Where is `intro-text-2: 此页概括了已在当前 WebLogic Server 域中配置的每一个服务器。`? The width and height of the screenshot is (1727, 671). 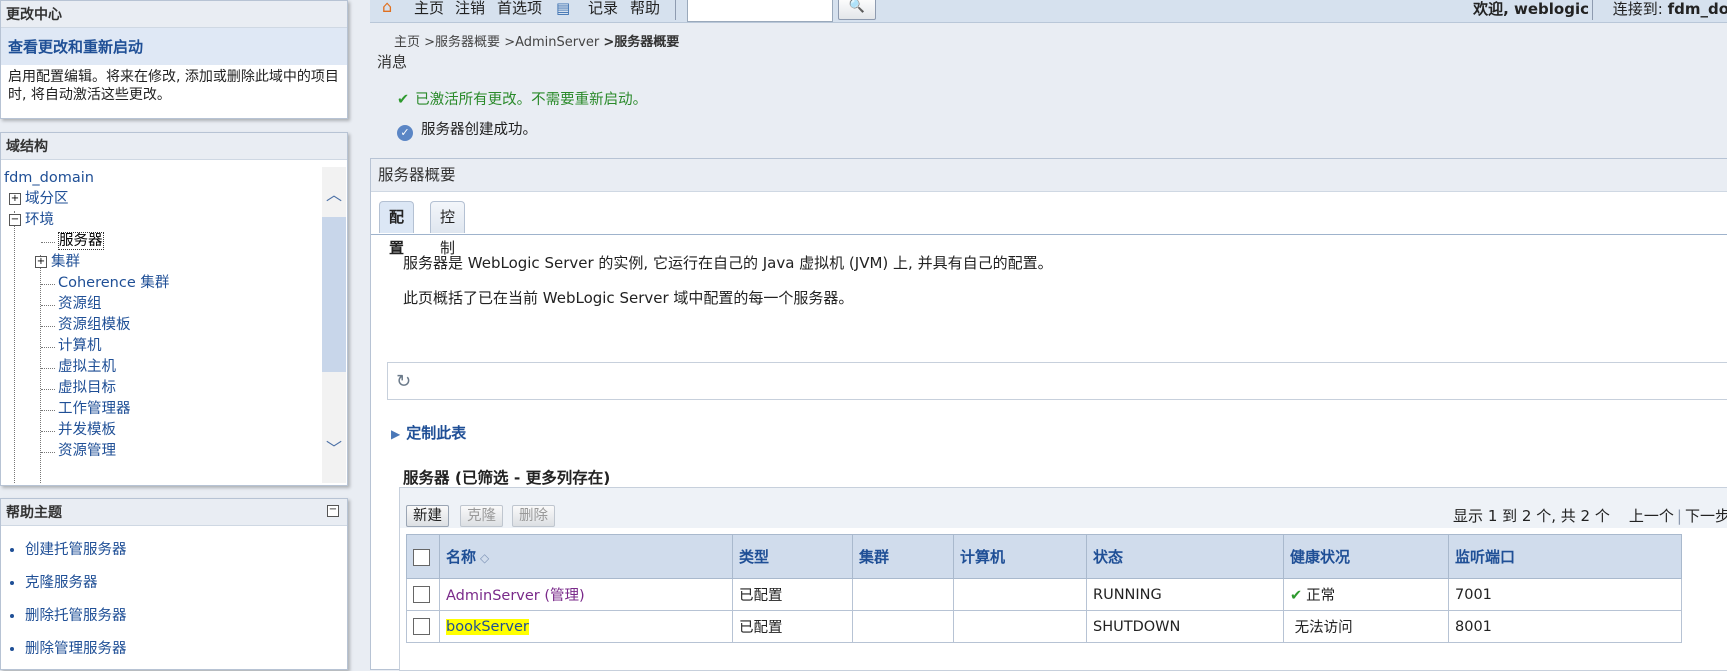 intro-text-2: 此页概括了已在当前 WebLogic Server 域中配置的每一个服务器。 is located at coordinates (628, 298).